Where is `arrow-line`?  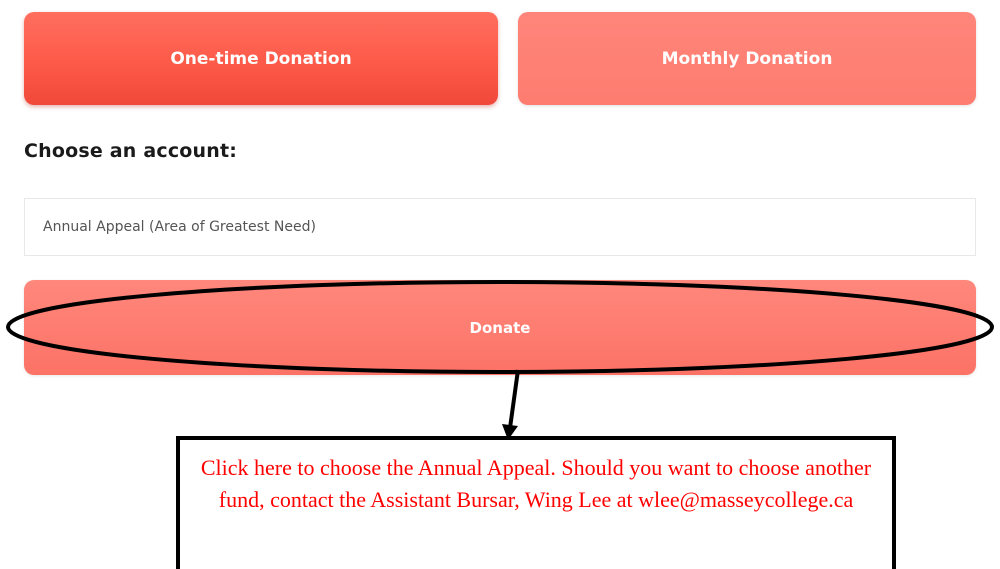 arrow-line is located at coordinates (514, 399).